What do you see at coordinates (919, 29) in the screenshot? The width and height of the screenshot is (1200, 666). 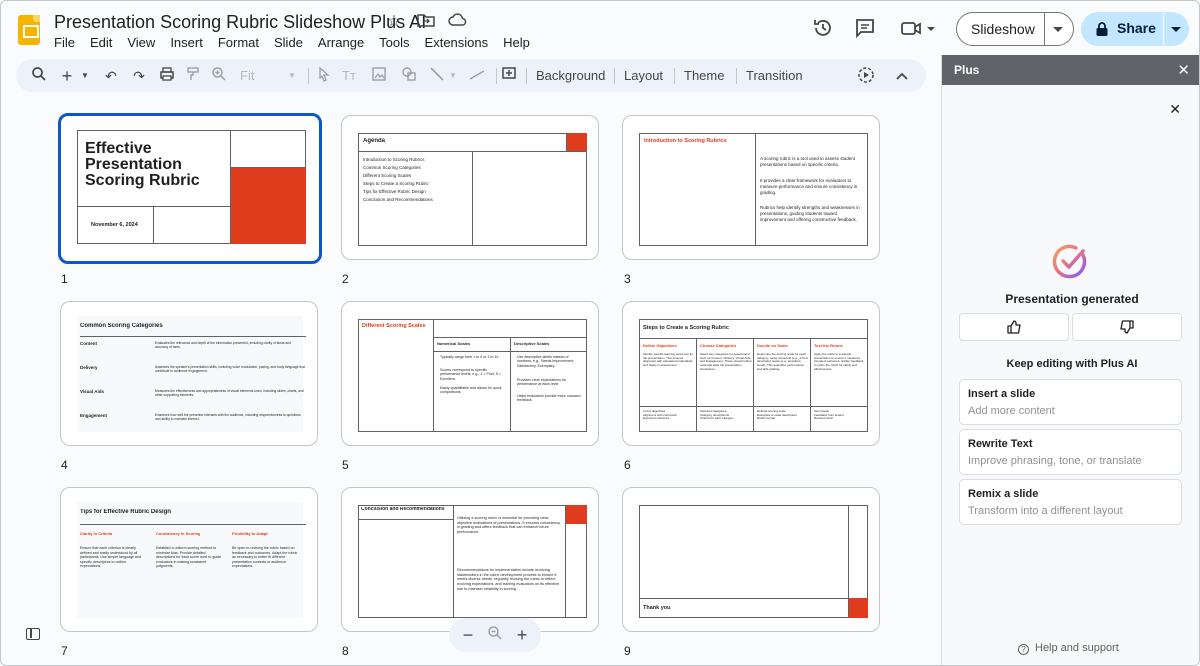 I see `meet-camera-icon` at bounding box center [919, 29].